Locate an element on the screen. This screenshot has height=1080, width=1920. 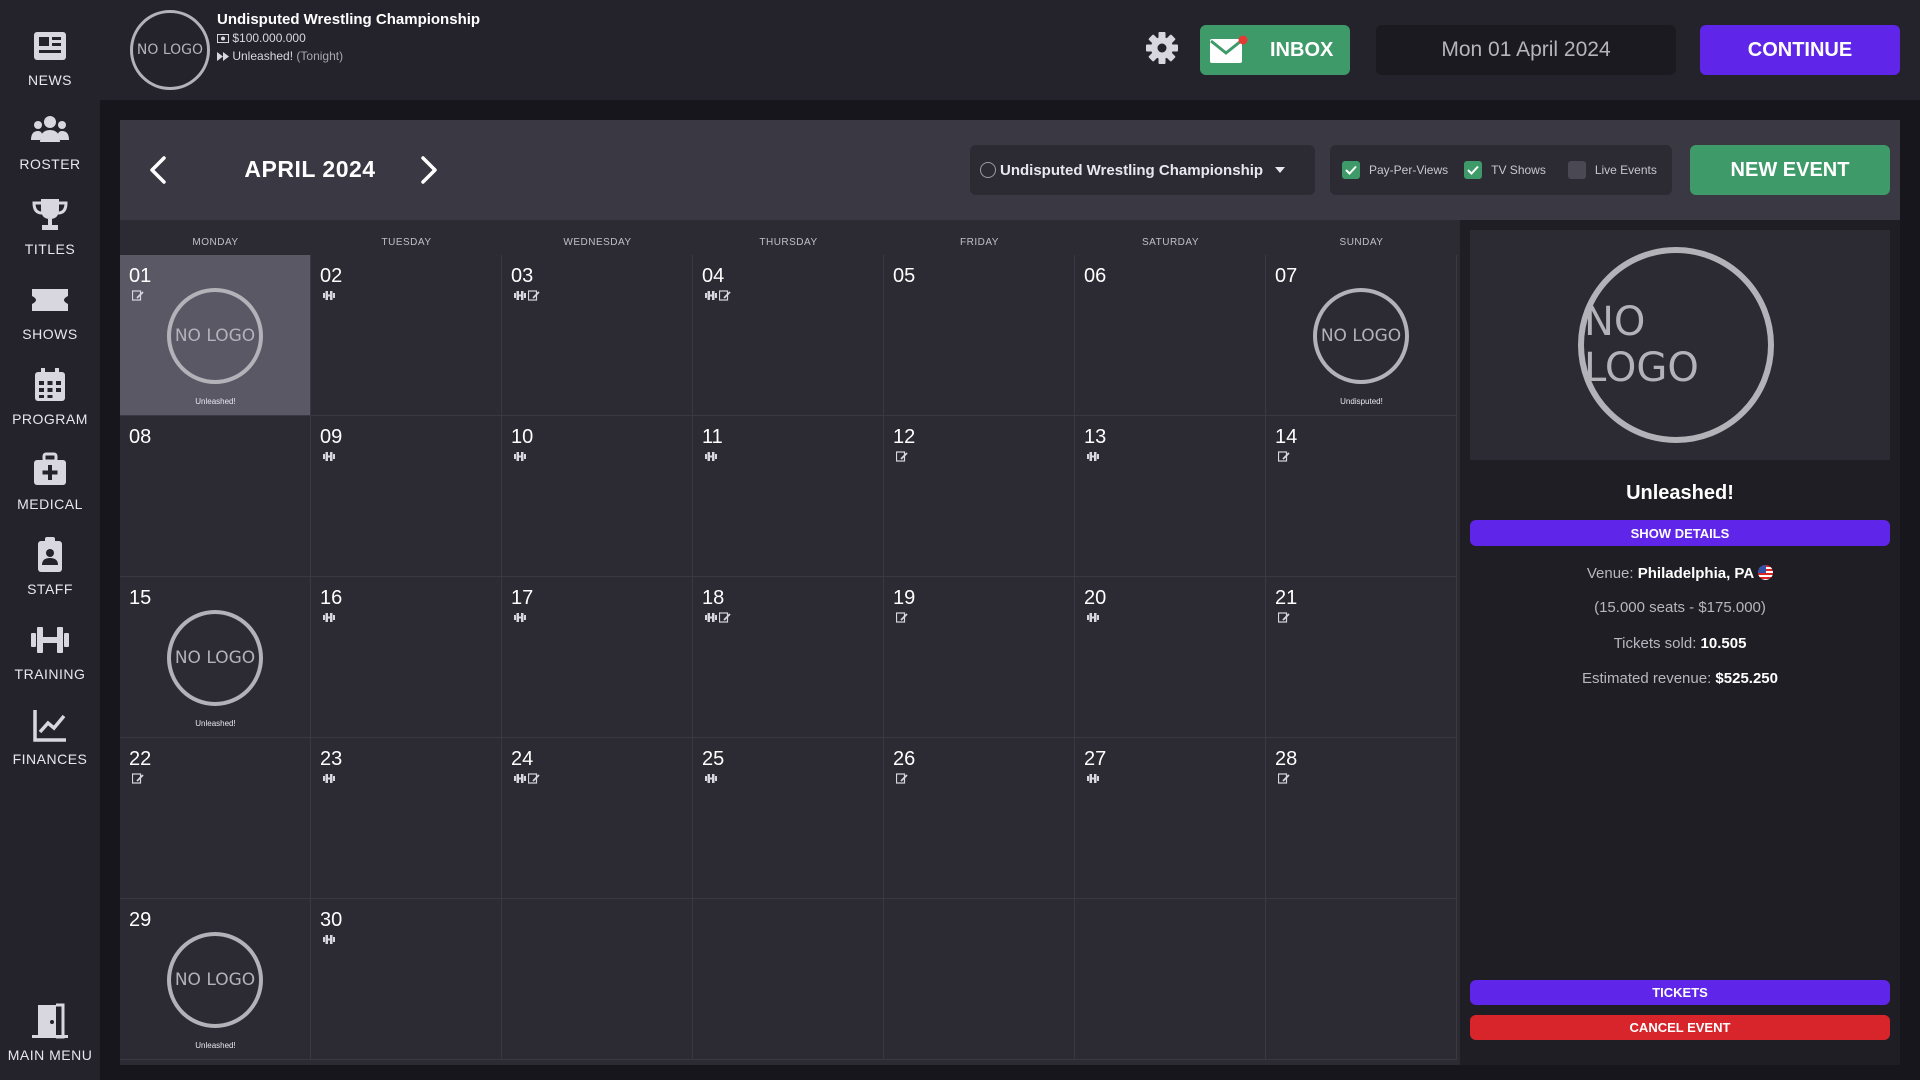
nav-titles-label: TITLES is located at coordinates (50, 249).